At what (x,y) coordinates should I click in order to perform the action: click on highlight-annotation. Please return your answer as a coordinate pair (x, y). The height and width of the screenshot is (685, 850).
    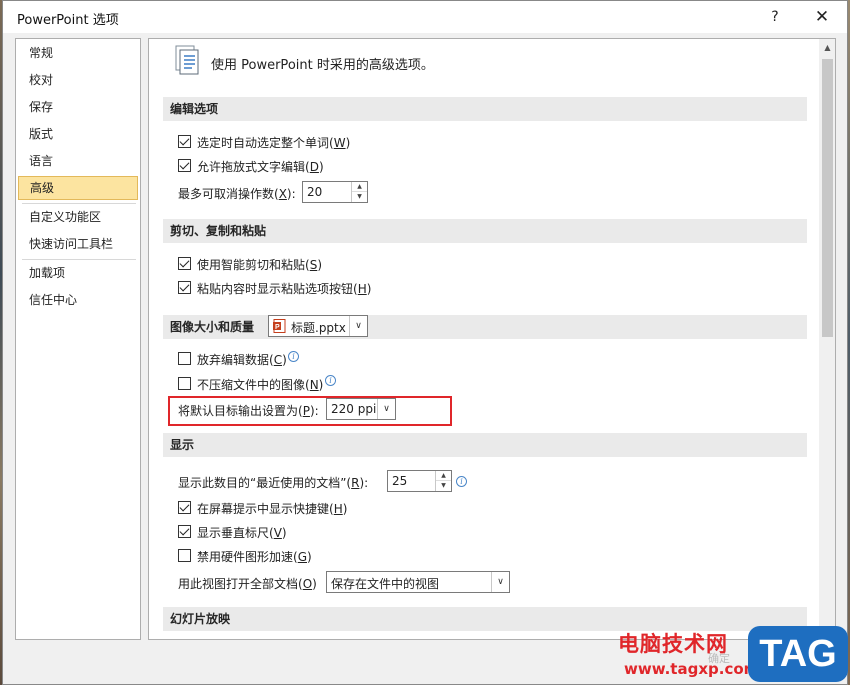
    Looking at the image, I should click on (310, 411).